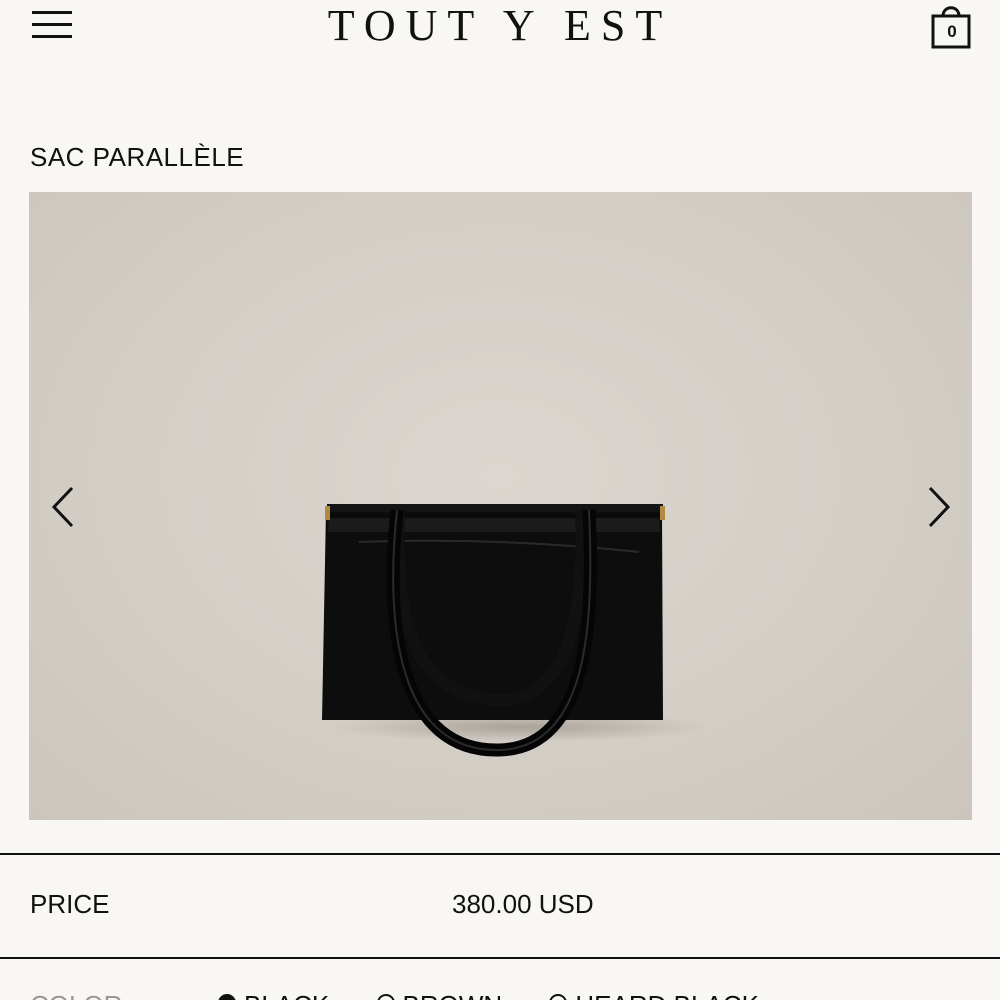 This screenshot has height=1000, width=1000. What do you see at coordinates (493, 630) in the screenshot?
I see `product-image` at bounding box center [493, 630].